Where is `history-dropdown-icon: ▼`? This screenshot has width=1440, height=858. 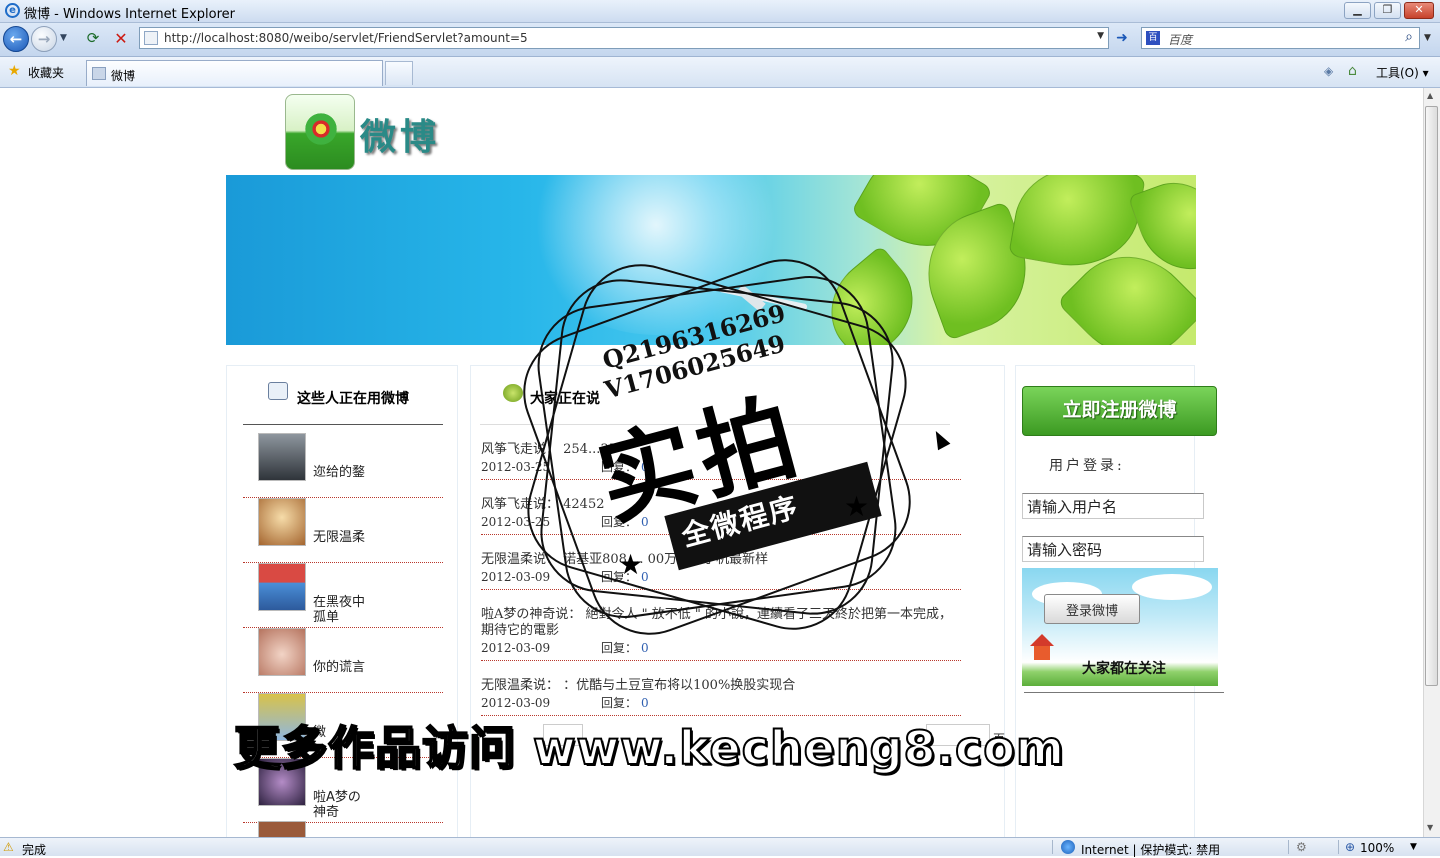 history-dropdown-icon: ▼ is located at coordinates (63, 38).